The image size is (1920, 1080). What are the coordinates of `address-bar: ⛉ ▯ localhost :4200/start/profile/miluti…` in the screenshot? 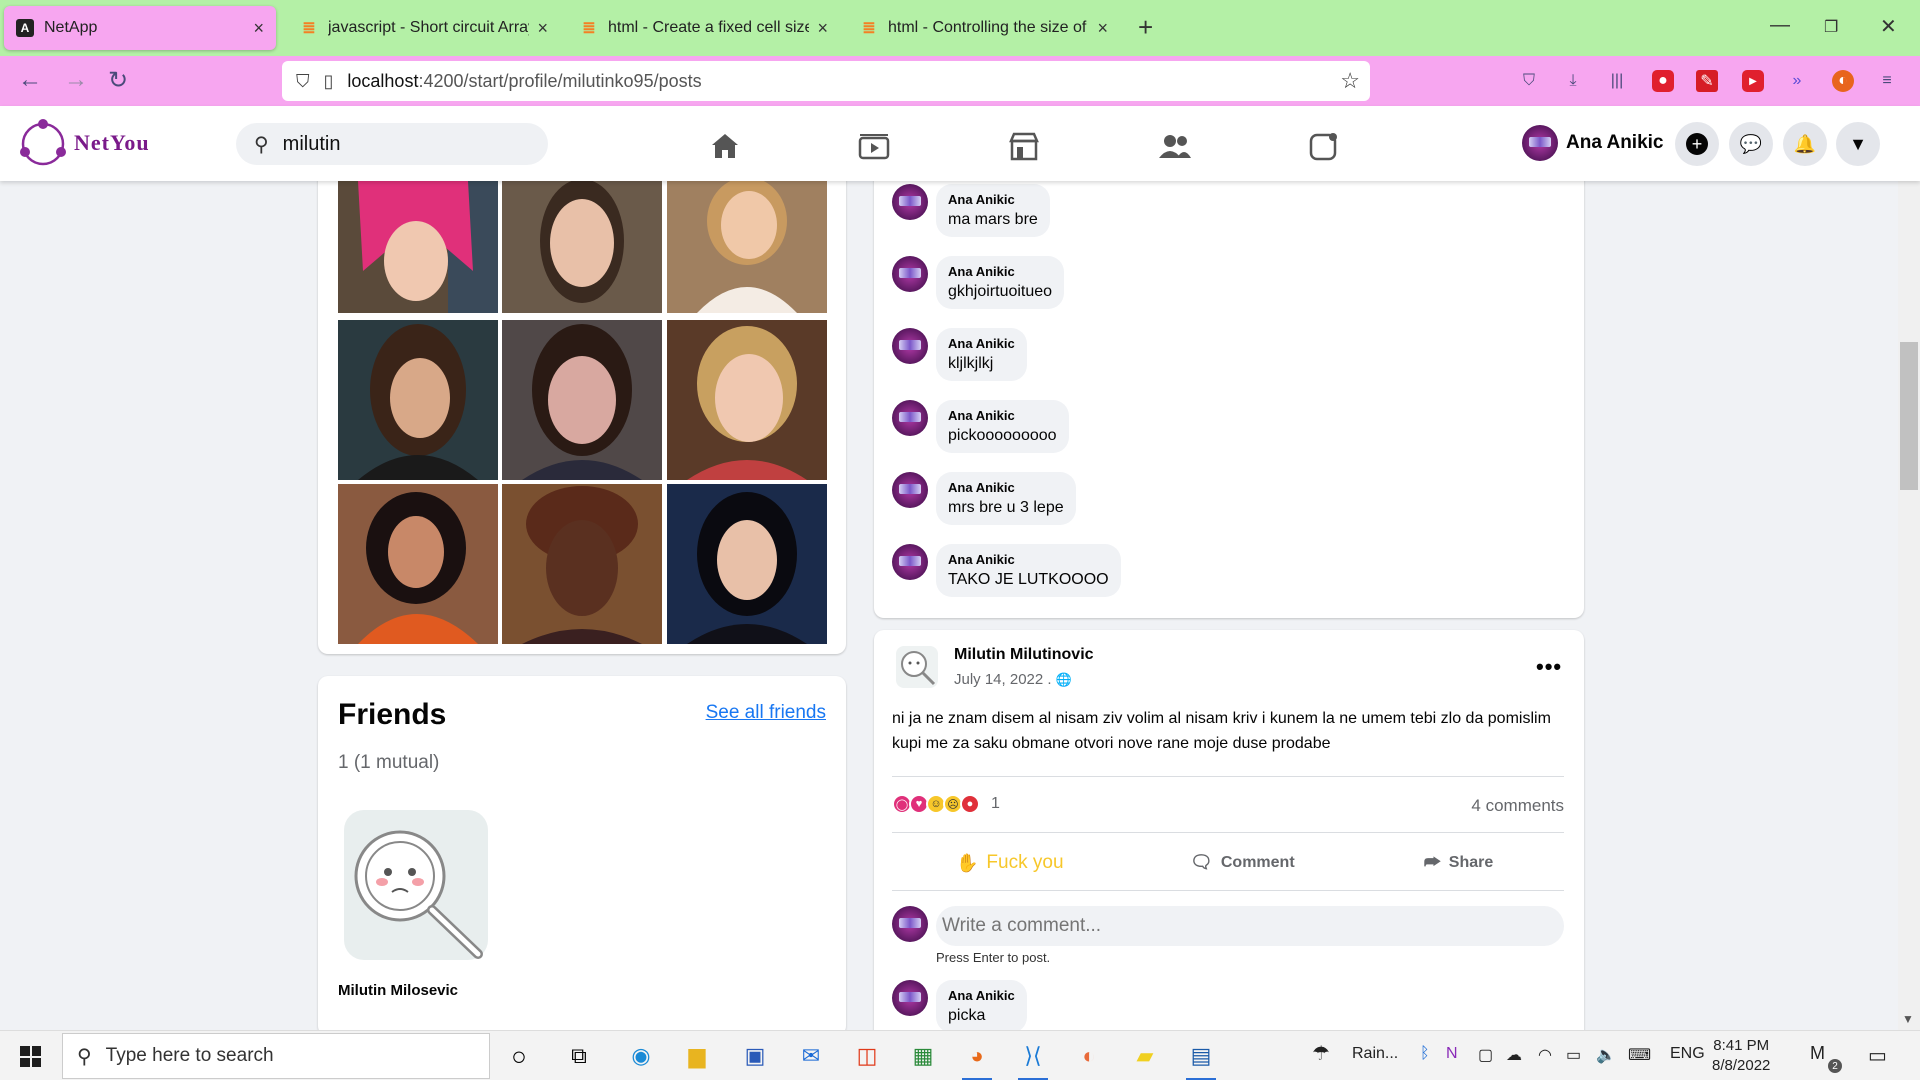 It's located at (826, 81).